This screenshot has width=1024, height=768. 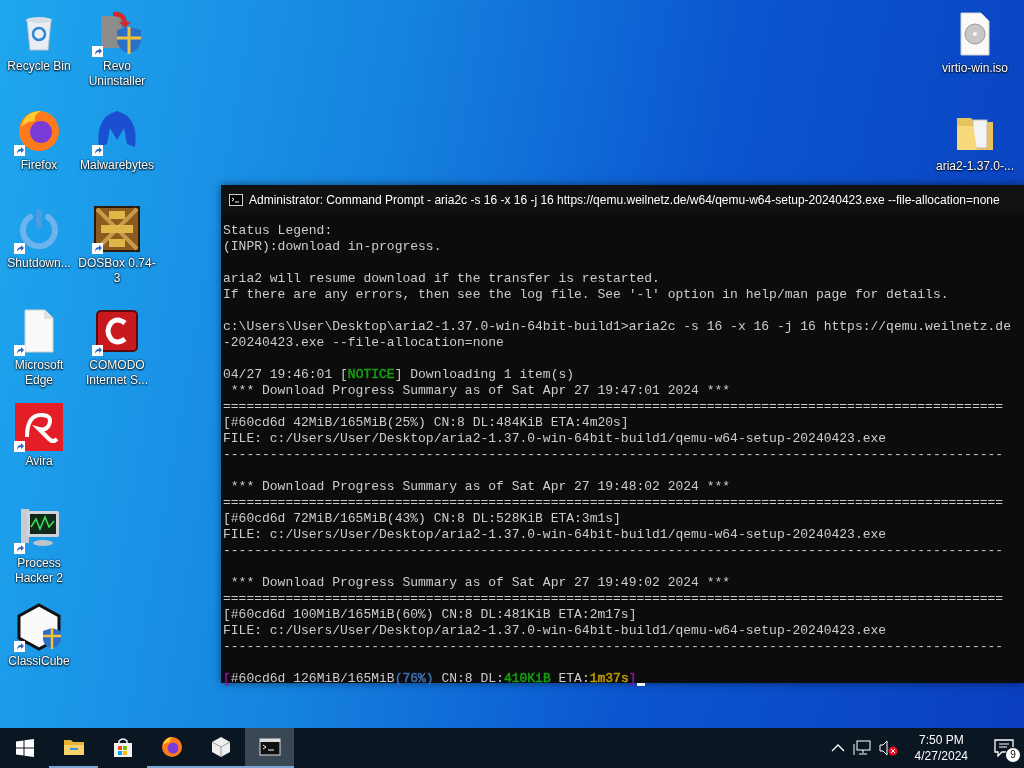 I want to click on console-line: -20240423.exe --file-allocation=none, so click(x=363, y=343).